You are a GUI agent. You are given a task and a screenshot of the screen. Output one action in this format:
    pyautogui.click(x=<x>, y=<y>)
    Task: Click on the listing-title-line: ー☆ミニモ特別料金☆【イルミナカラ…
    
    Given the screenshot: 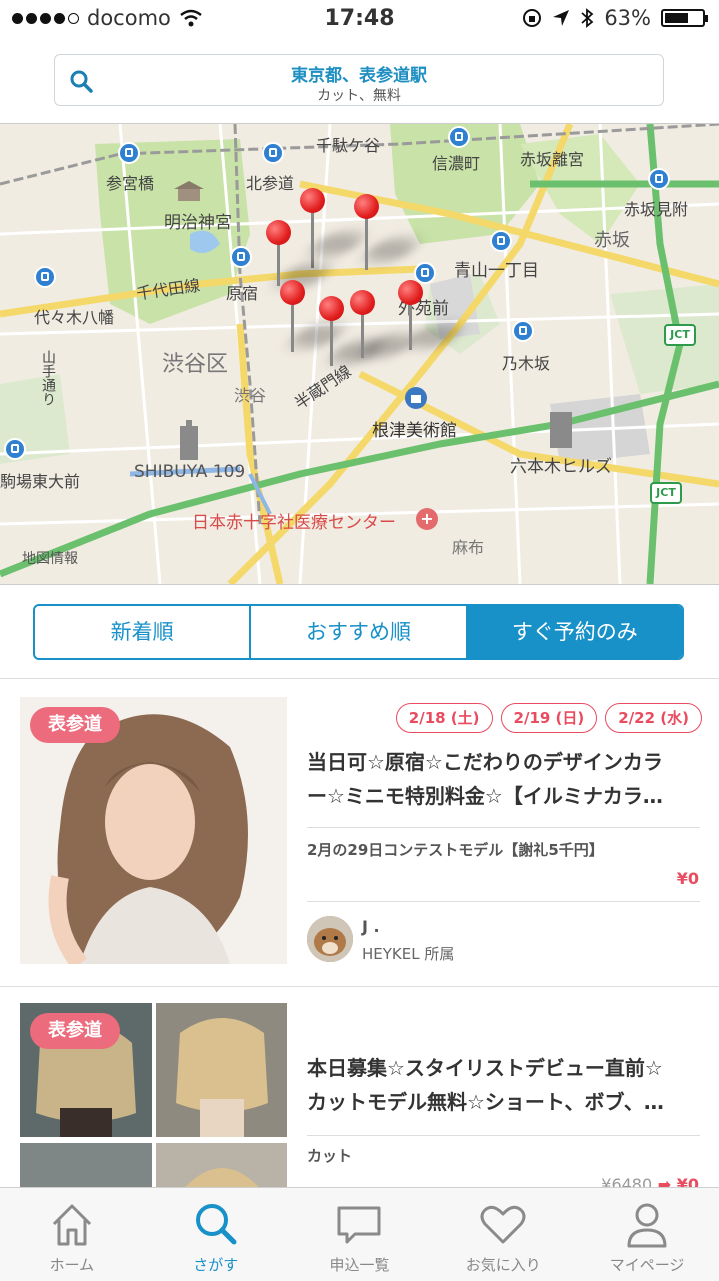 What is the action you would take?
    pyautogui.click(x=485, y=796)
    